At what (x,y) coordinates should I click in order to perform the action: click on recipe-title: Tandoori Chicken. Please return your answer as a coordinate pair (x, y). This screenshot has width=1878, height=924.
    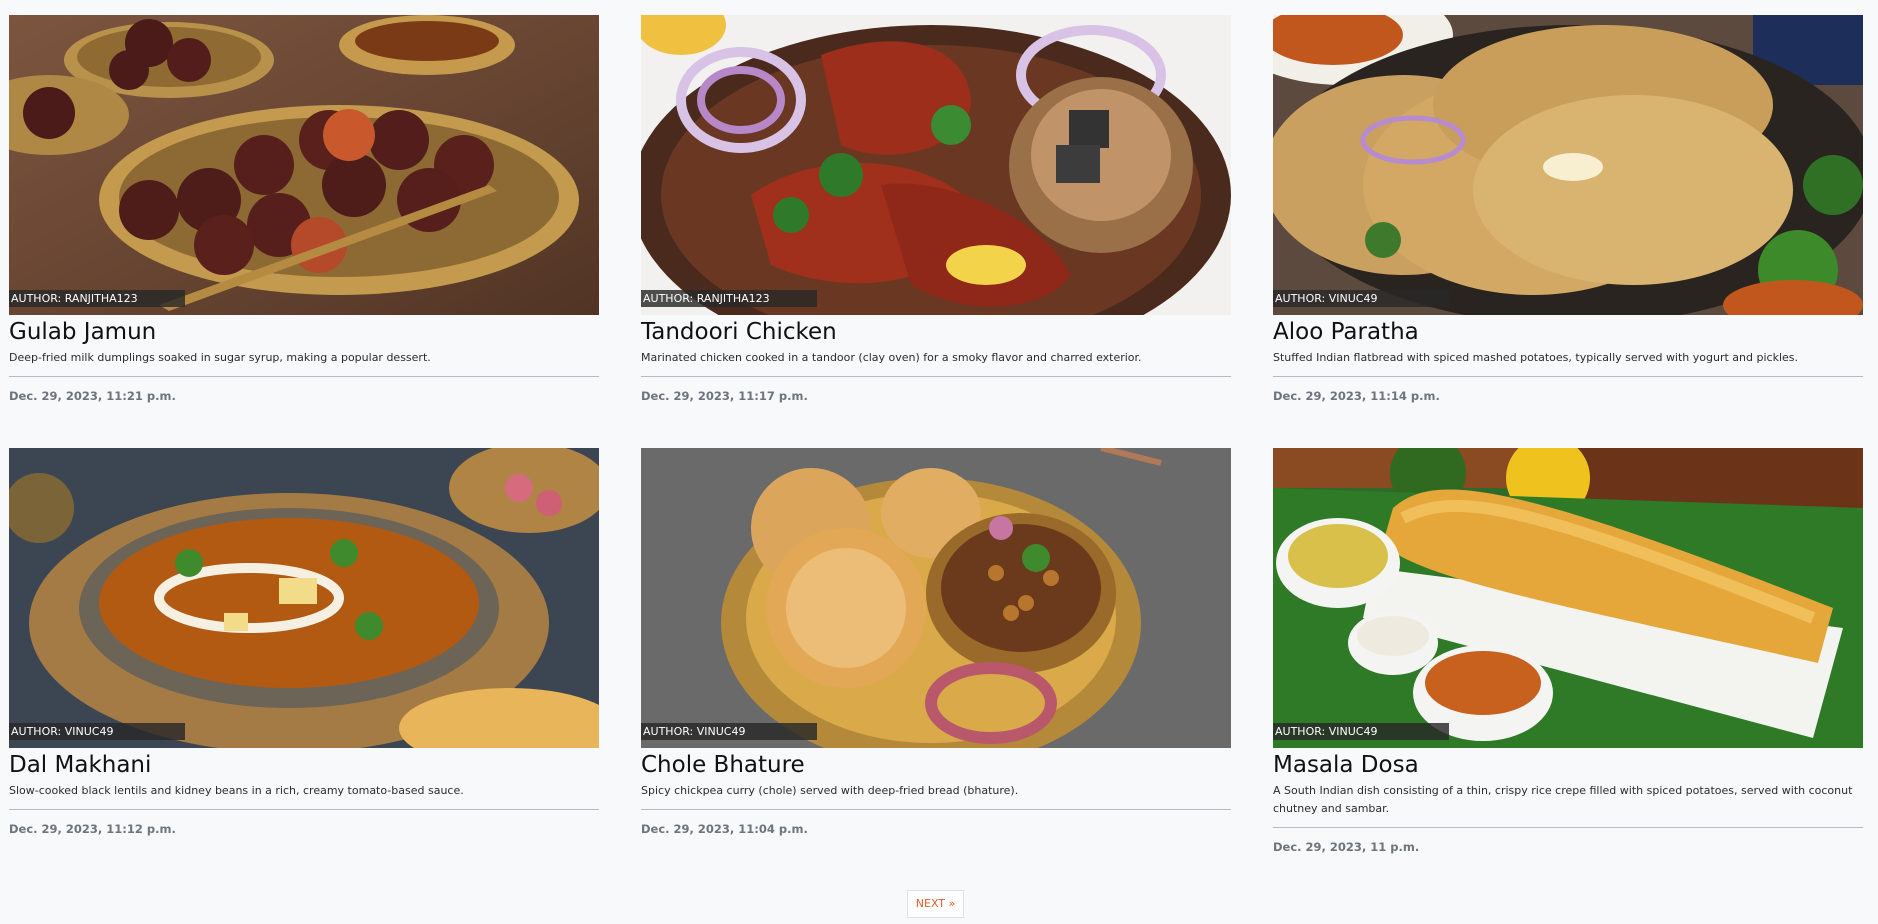
    Looking at the image, I should click on (936, 332).